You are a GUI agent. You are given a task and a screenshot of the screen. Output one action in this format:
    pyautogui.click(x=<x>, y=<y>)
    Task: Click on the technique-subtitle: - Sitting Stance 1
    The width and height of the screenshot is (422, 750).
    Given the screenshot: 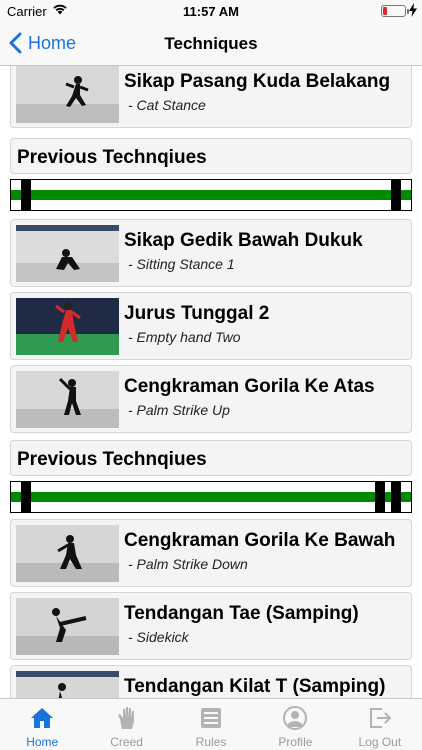 What is the action you would take?
    pyautogui.click(x=181, y=264)
    